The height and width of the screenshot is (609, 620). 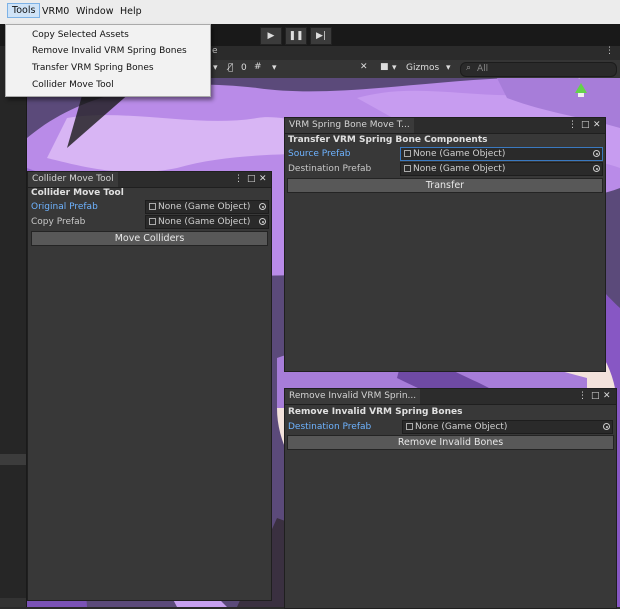 What do you see at coordinates (131, 11) in the screenshot?
I see `menu-help: Help` at bounding box center [131, 11].